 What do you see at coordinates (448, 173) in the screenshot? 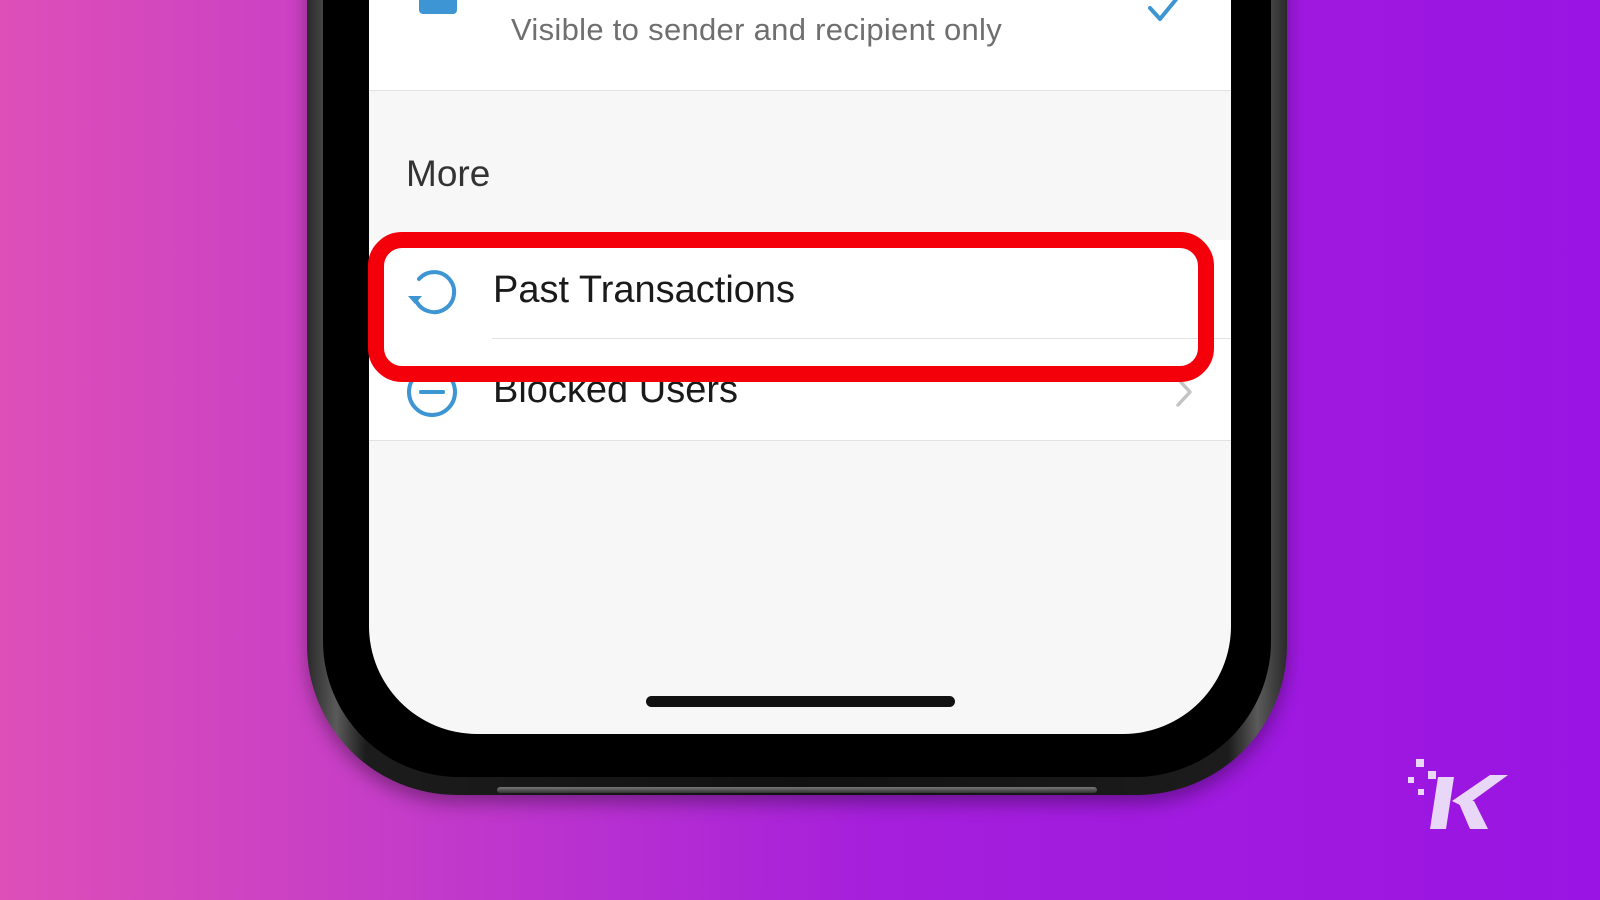
I see `section-title-more: More` at bounding box center [448, 173].